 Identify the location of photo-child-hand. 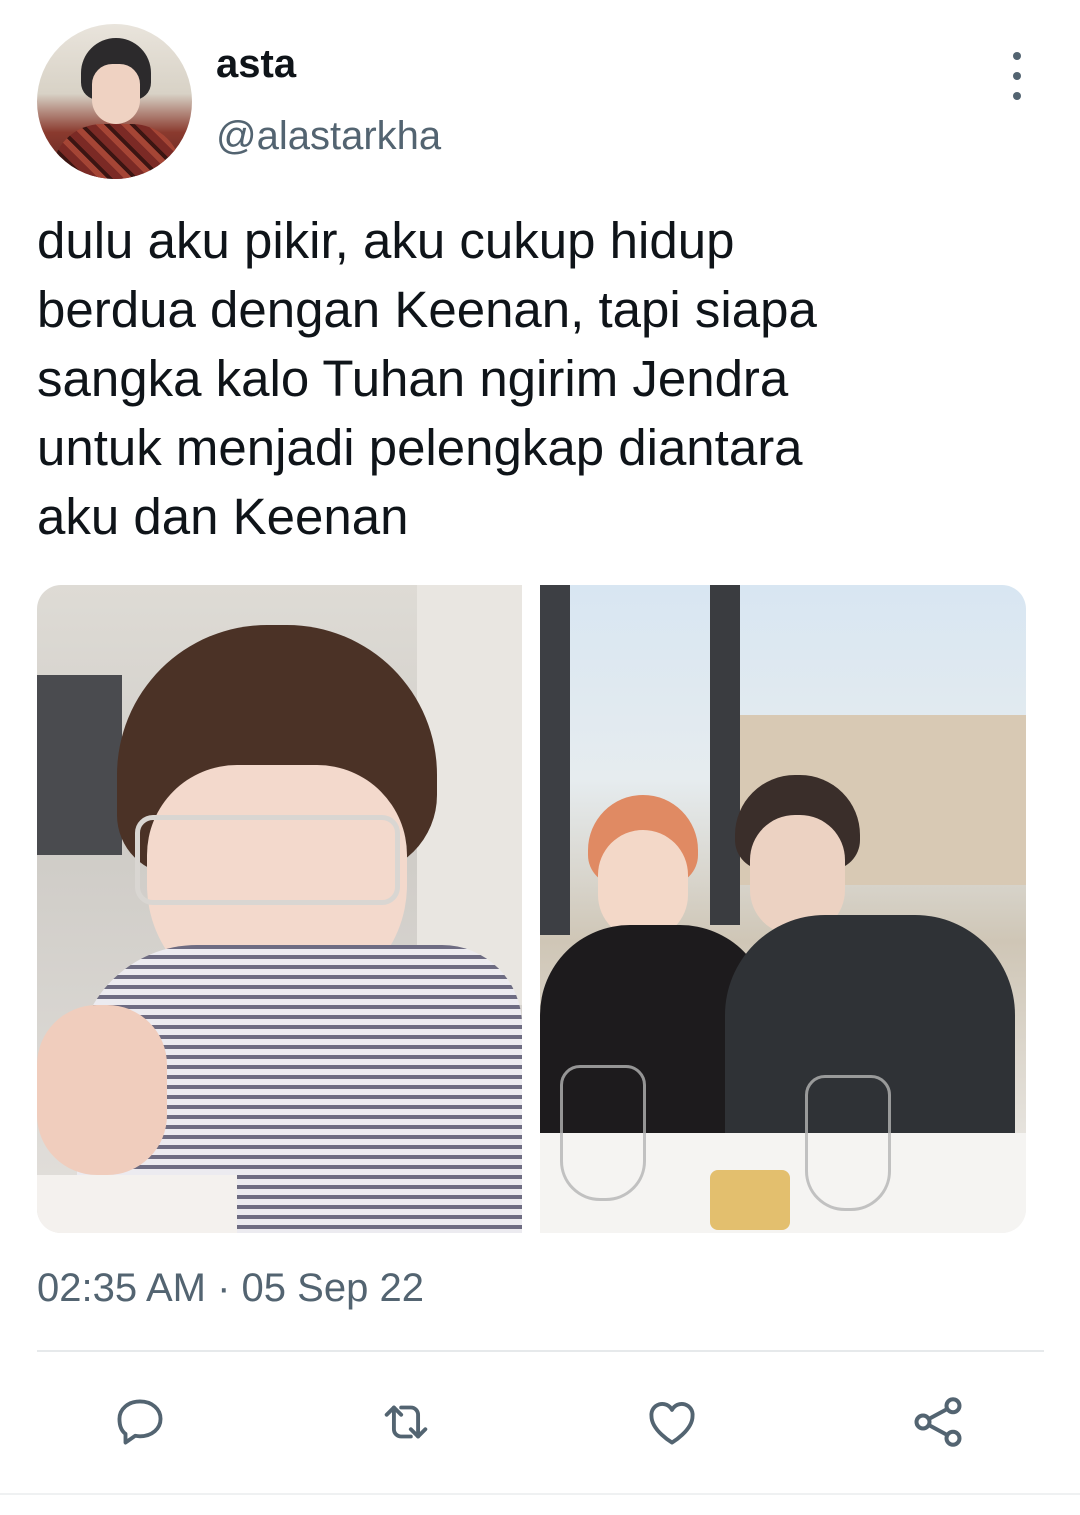
(102, 1090).